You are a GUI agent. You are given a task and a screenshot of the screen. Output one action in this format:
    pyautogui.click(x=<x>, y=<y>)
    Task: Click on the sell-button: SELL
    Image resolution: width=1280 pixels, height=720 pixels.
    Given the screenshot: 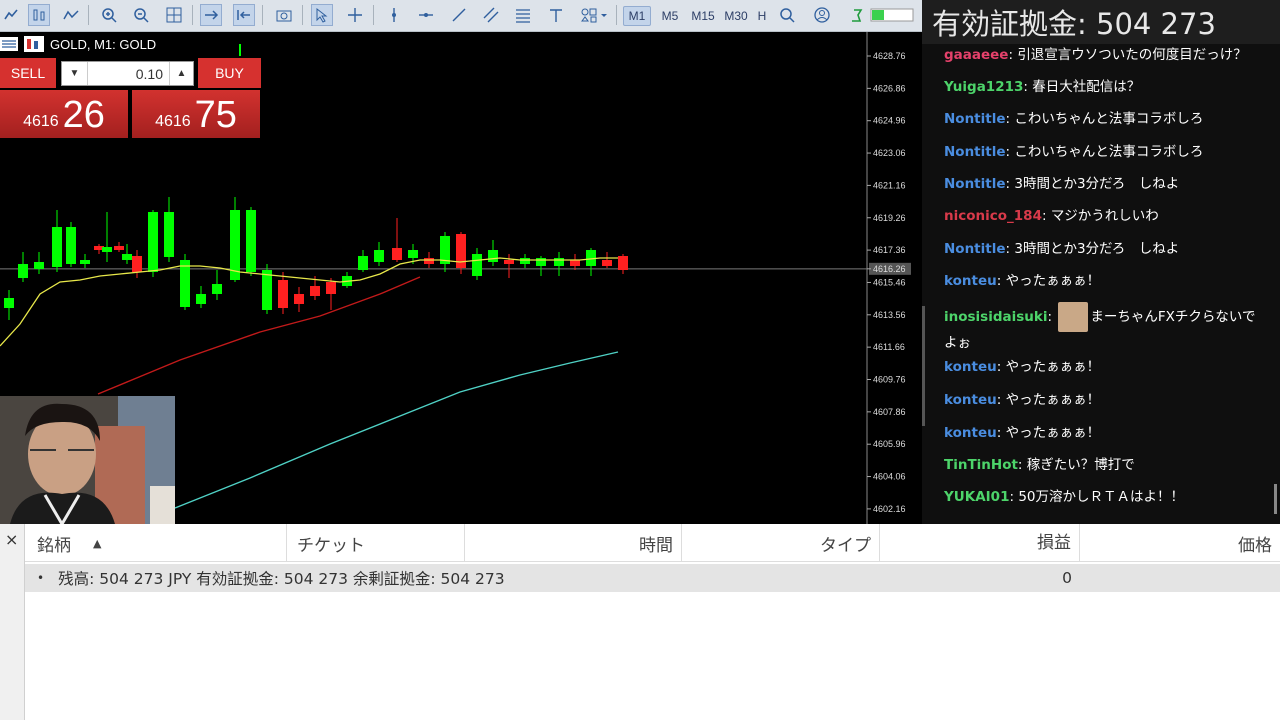 What is the action you would take?
    pyautogui.click(x=28, y=73)
    